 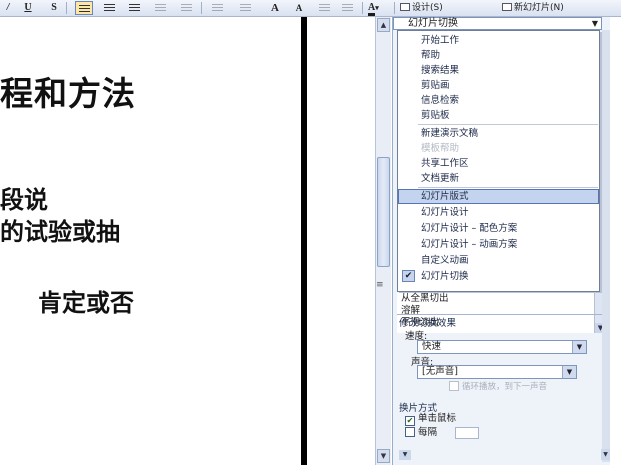 What do you see at coordinates (498, 133) in the screenshot?
I see `menu-item-new-presentation: 新建演示文稿` at bounding box center [498, 133].